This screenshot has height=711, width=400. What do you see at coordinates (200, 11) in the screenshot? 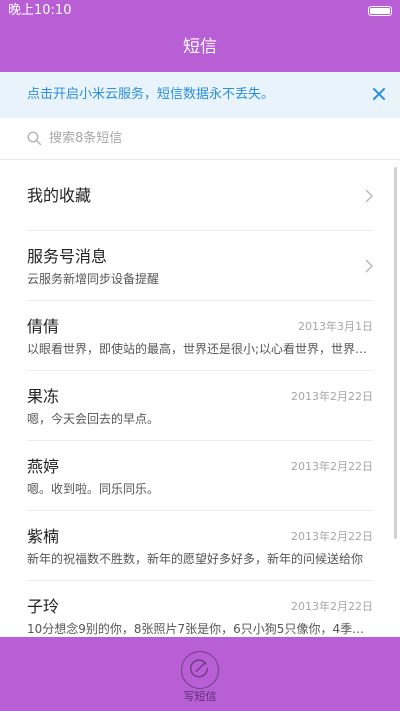
I see `status-bar: 晚上10:10` at bounding box center [200, 11].